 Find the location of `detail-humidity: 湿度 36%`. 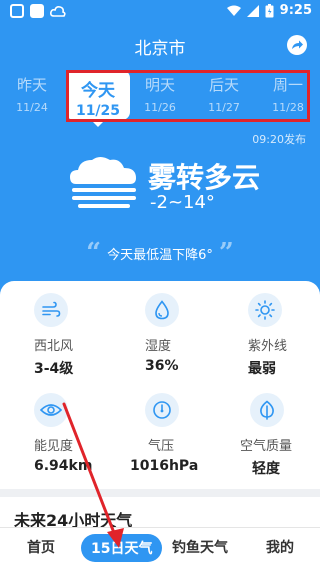

detail-humidity: 湿度 36% is located at coordinates (198, 333).